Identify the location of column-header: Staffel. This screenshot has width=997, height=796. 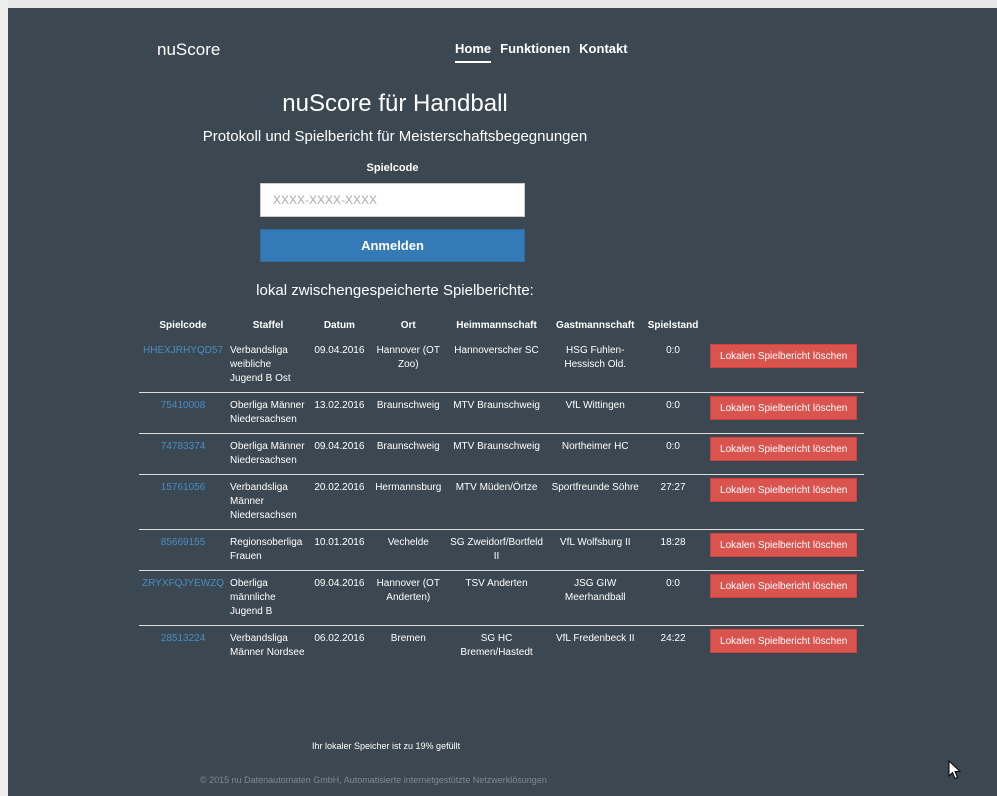
(268, 325).